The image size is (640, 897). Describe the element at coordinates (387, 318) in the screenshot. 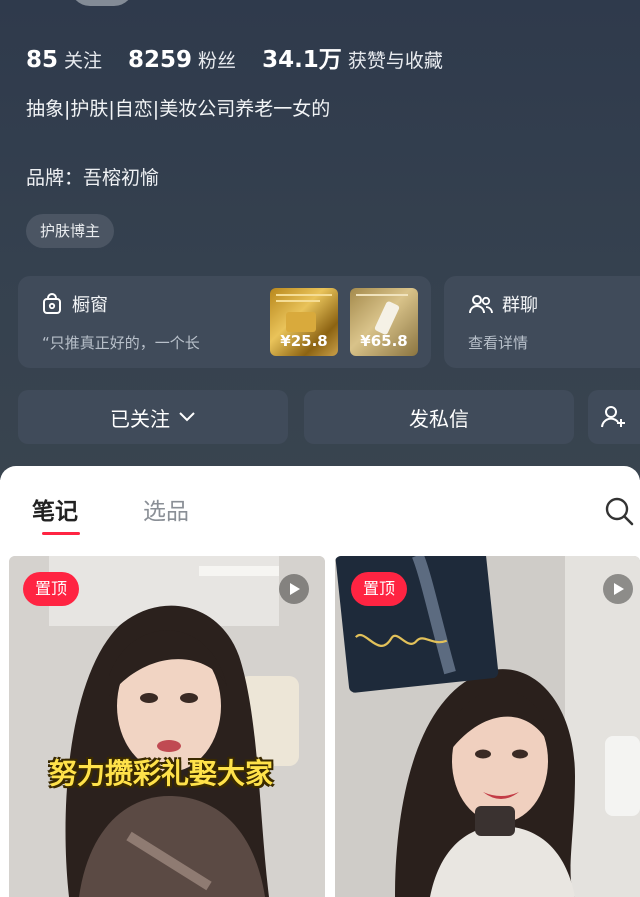

I see `product-tube` at that location.